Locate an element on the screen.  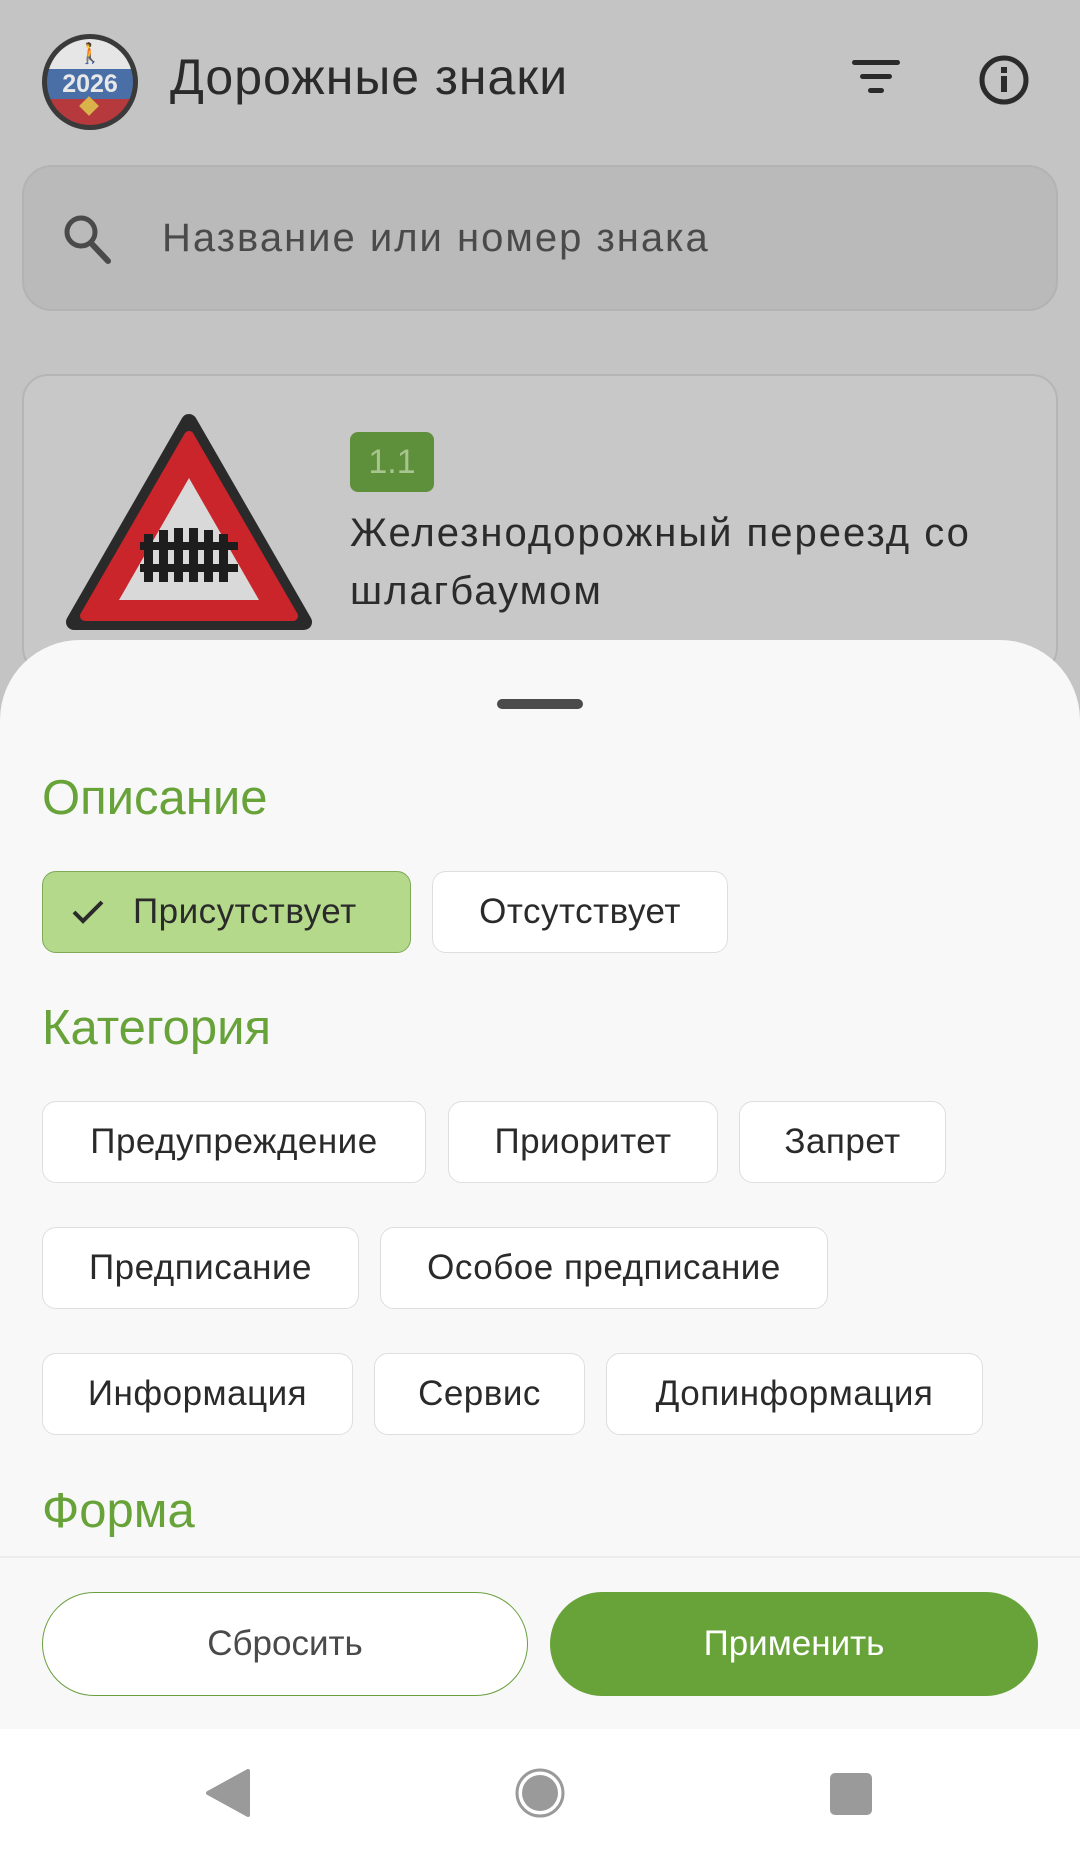
chip-category-priority: Приоритет is located at coordinates (583, 1142).